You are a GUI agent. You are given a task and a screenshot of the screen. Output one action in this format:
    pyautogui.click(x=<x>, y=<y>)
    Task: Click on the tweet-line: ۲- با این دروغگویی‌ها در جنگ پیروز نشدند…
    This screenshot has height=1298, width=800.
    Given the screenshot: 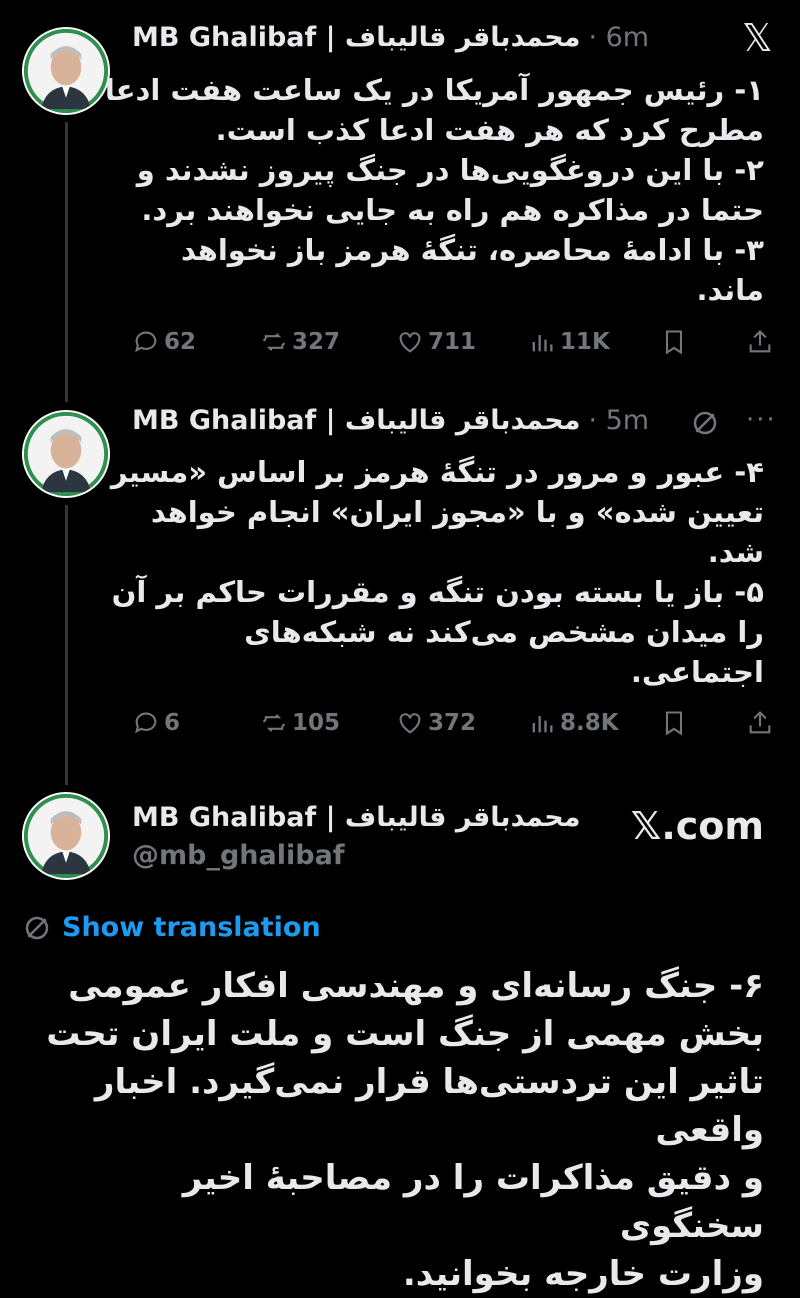 What is the action you would take?
    pyautogui.click(x=450, y=170)
    